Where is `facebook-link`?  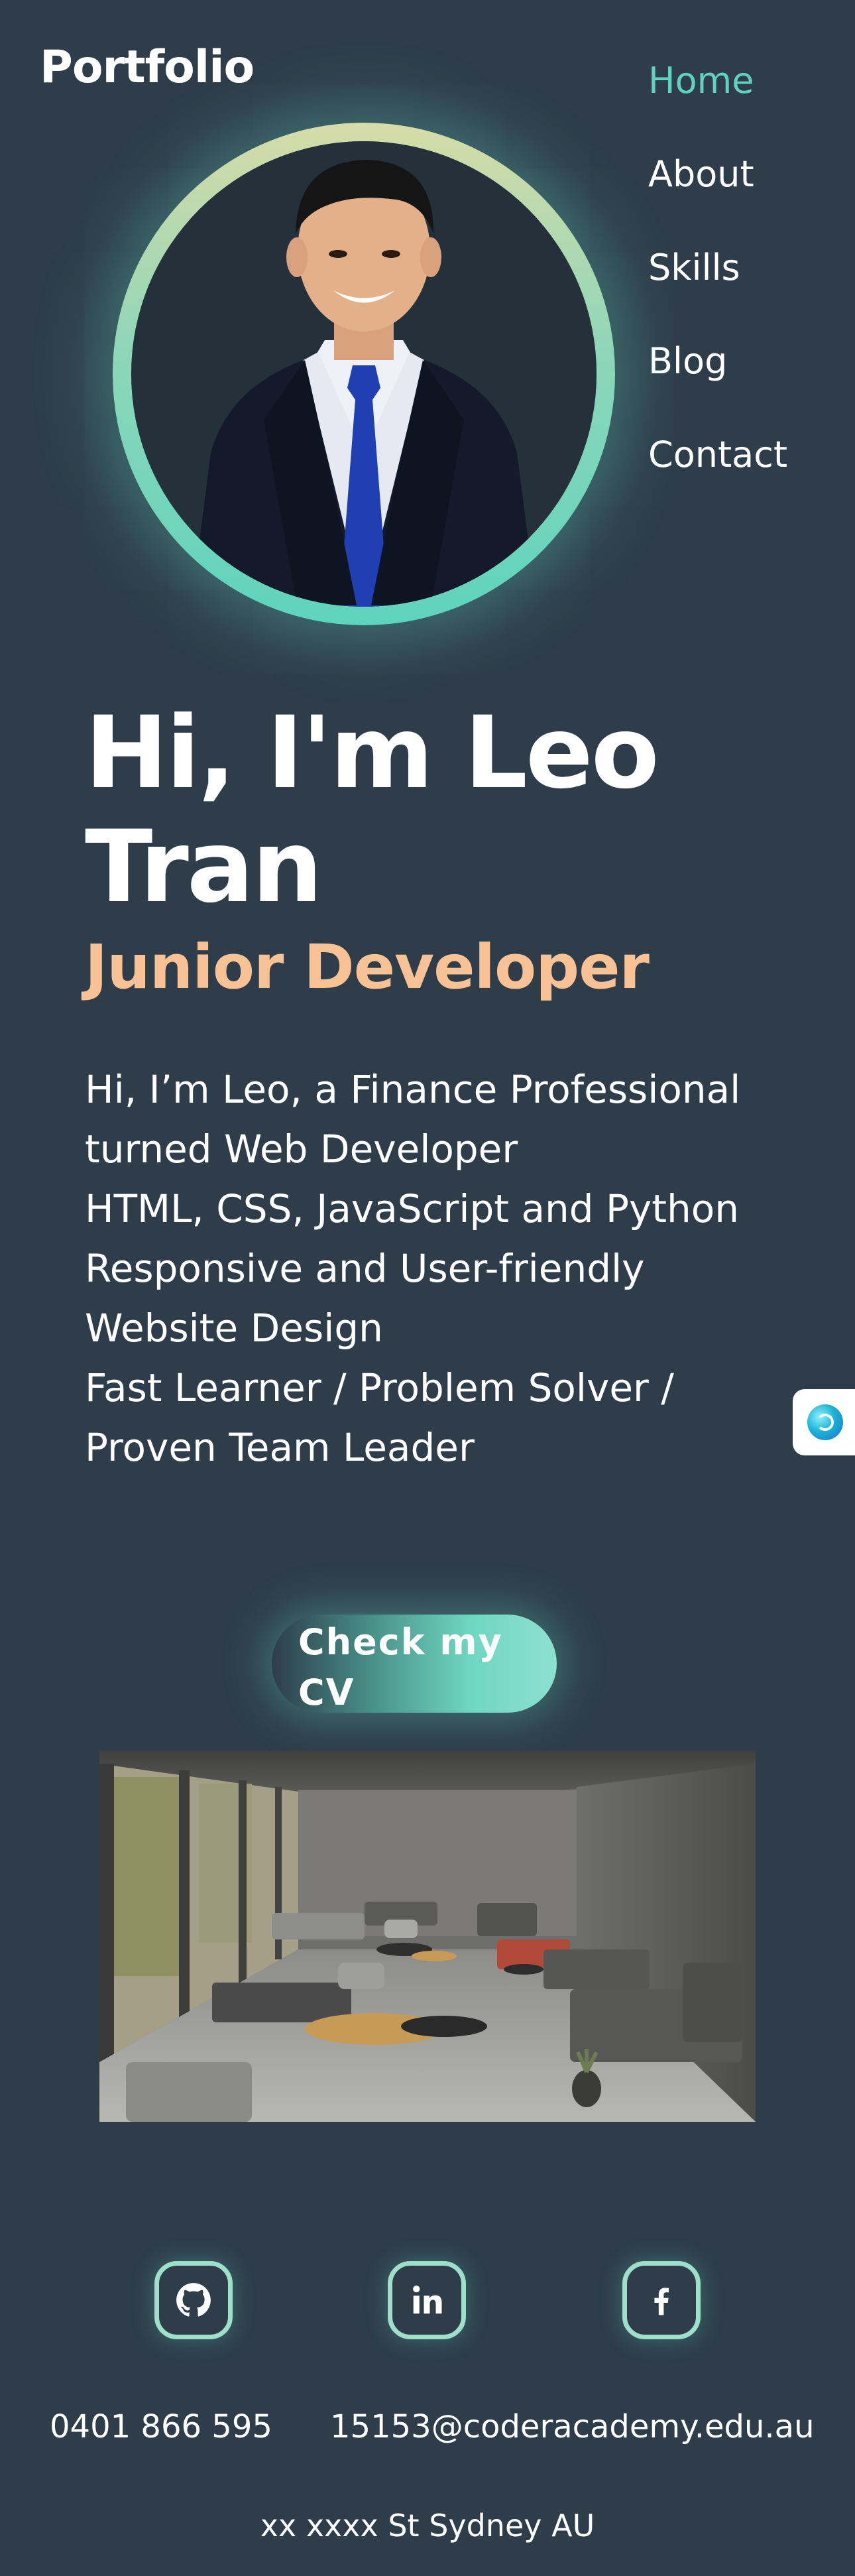 facebook-link is located at coordinates (661, 2300).